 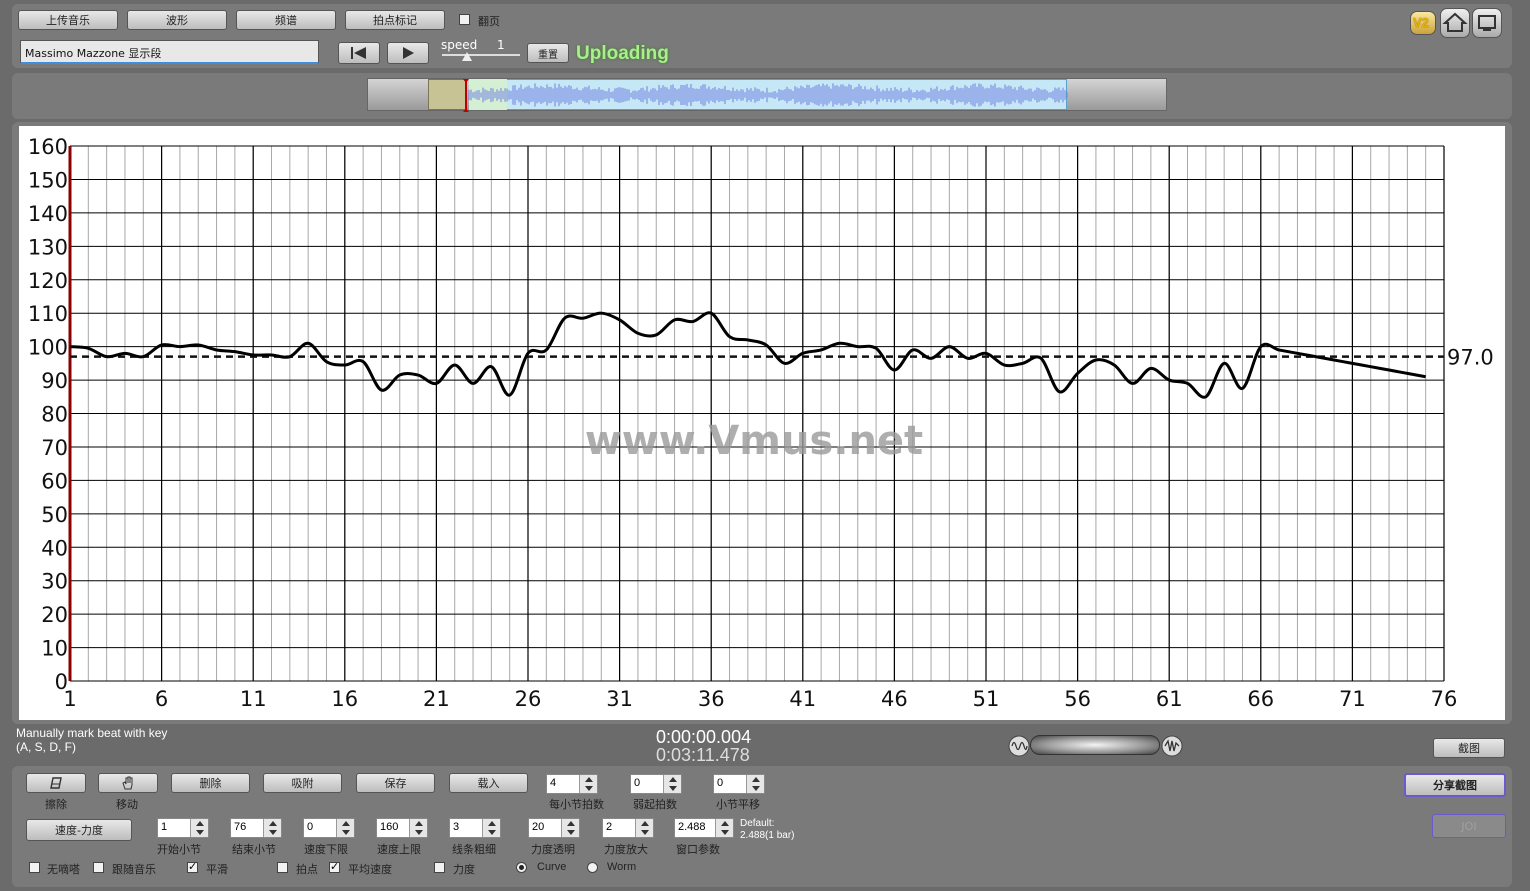 I want to click on tempo-max-stepper: 160, so click(x=402, y=828).